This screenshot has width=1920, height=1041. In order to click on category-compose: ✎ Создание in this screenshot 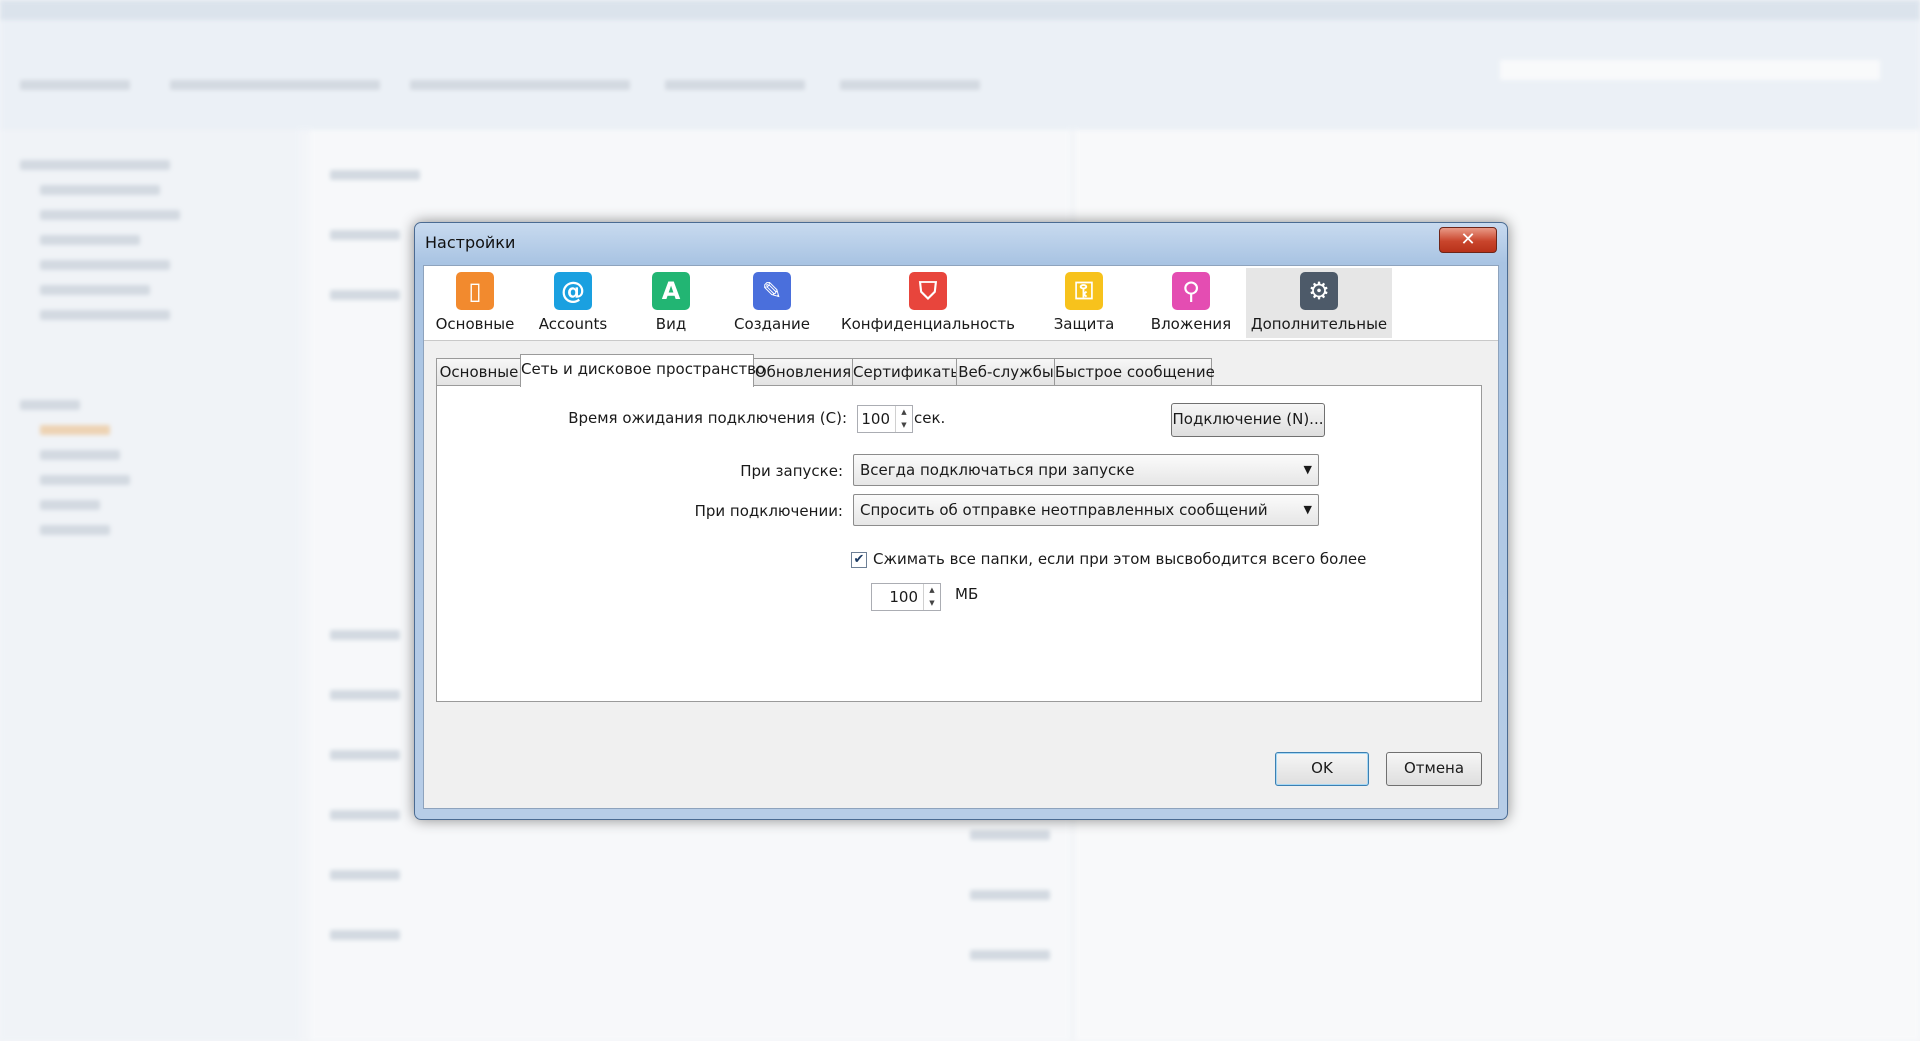, I will do `click(772, 303)`.